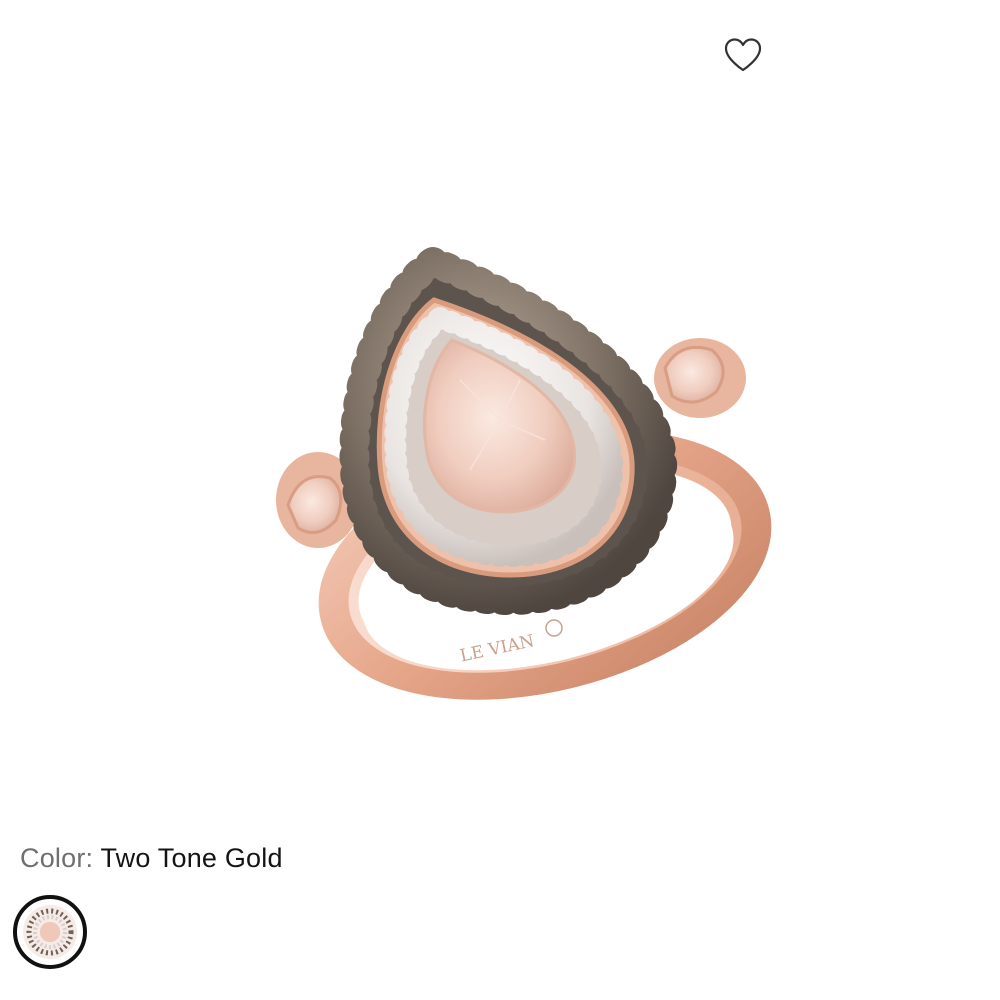 The width and height of the screenshot is (1000, 1000). I want to click on color-selector: Color: Two Tone Gold, so click(151, 858).